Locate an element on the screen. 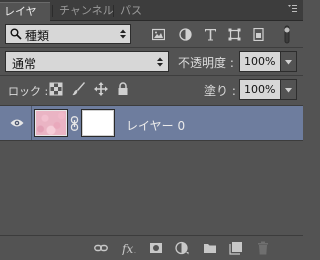  add-mask-icon is located at coordinates (156, 248).